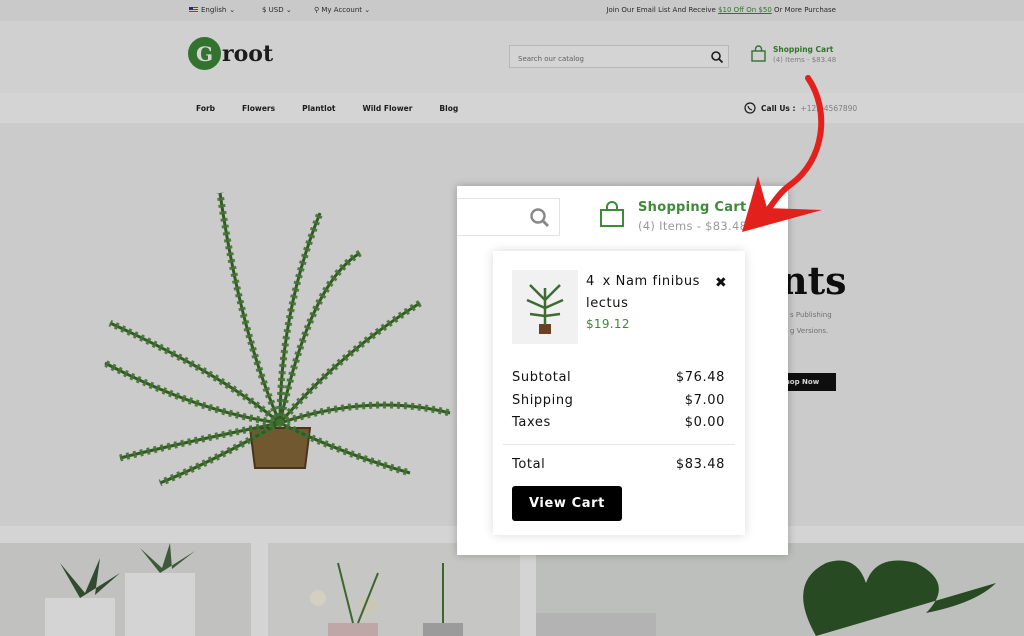  Describe the element at coordinates (120, 589) in the screenshot. I see `succulent-image` at that location.